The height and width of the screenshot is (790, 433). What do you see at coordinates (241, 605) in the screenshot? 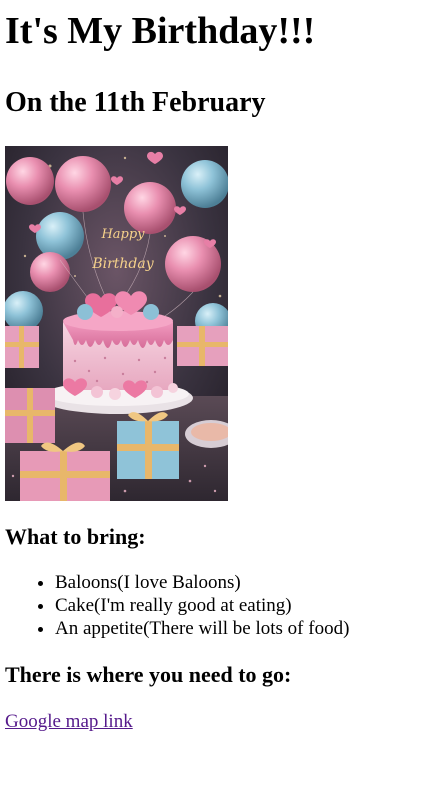
I see `list-item: Cake(I'm really good at eating)` at bounding box center [241, 605].